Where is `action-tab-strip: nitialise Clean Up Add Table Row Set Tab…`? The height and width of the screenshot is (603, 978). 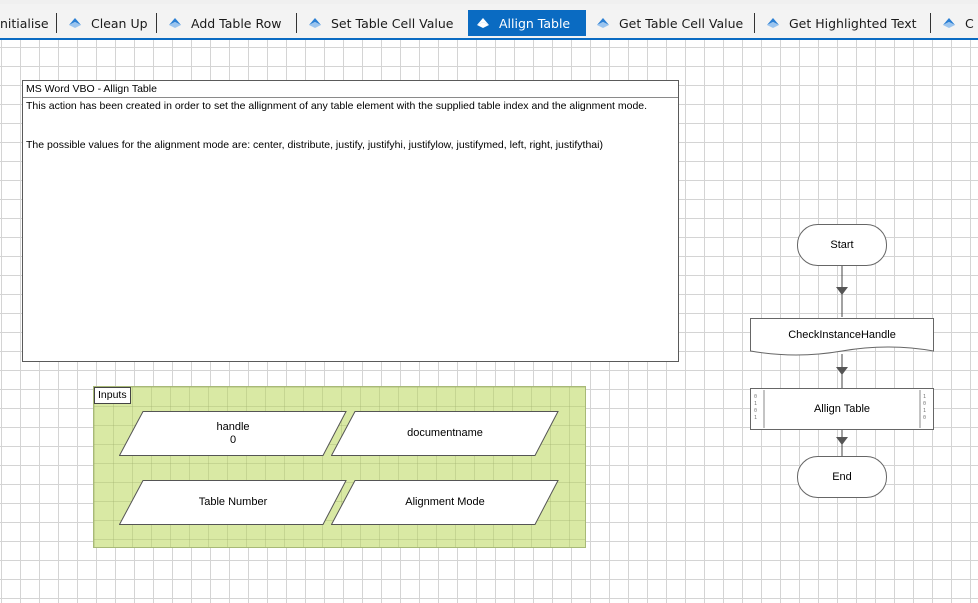 action-tab-strip: nitialise Clean Up Add Table Row Set Tab… is located at coordinates (489, 22).